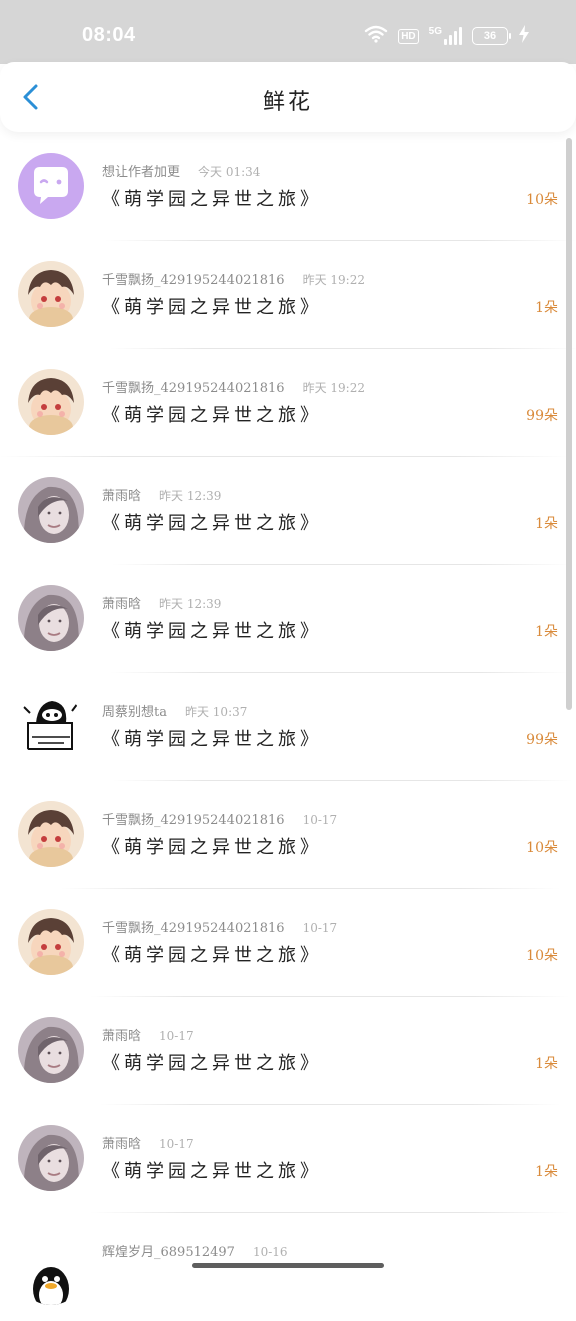 The width and height of the screenshot is (576, 1321). What do you see at coordinates (288, 187) in the screenshot?
I see `list-item: 想让作者加更 今天 01:34 《萌学园之异世之旅》 10朵` at bounding box center [288, 187].